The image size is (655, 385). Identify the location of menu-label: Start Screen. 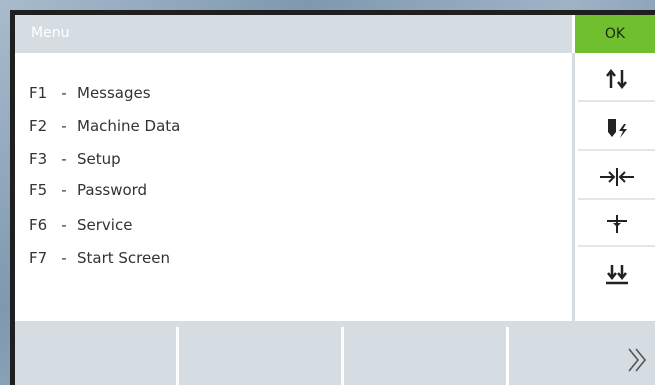
(123, 258).